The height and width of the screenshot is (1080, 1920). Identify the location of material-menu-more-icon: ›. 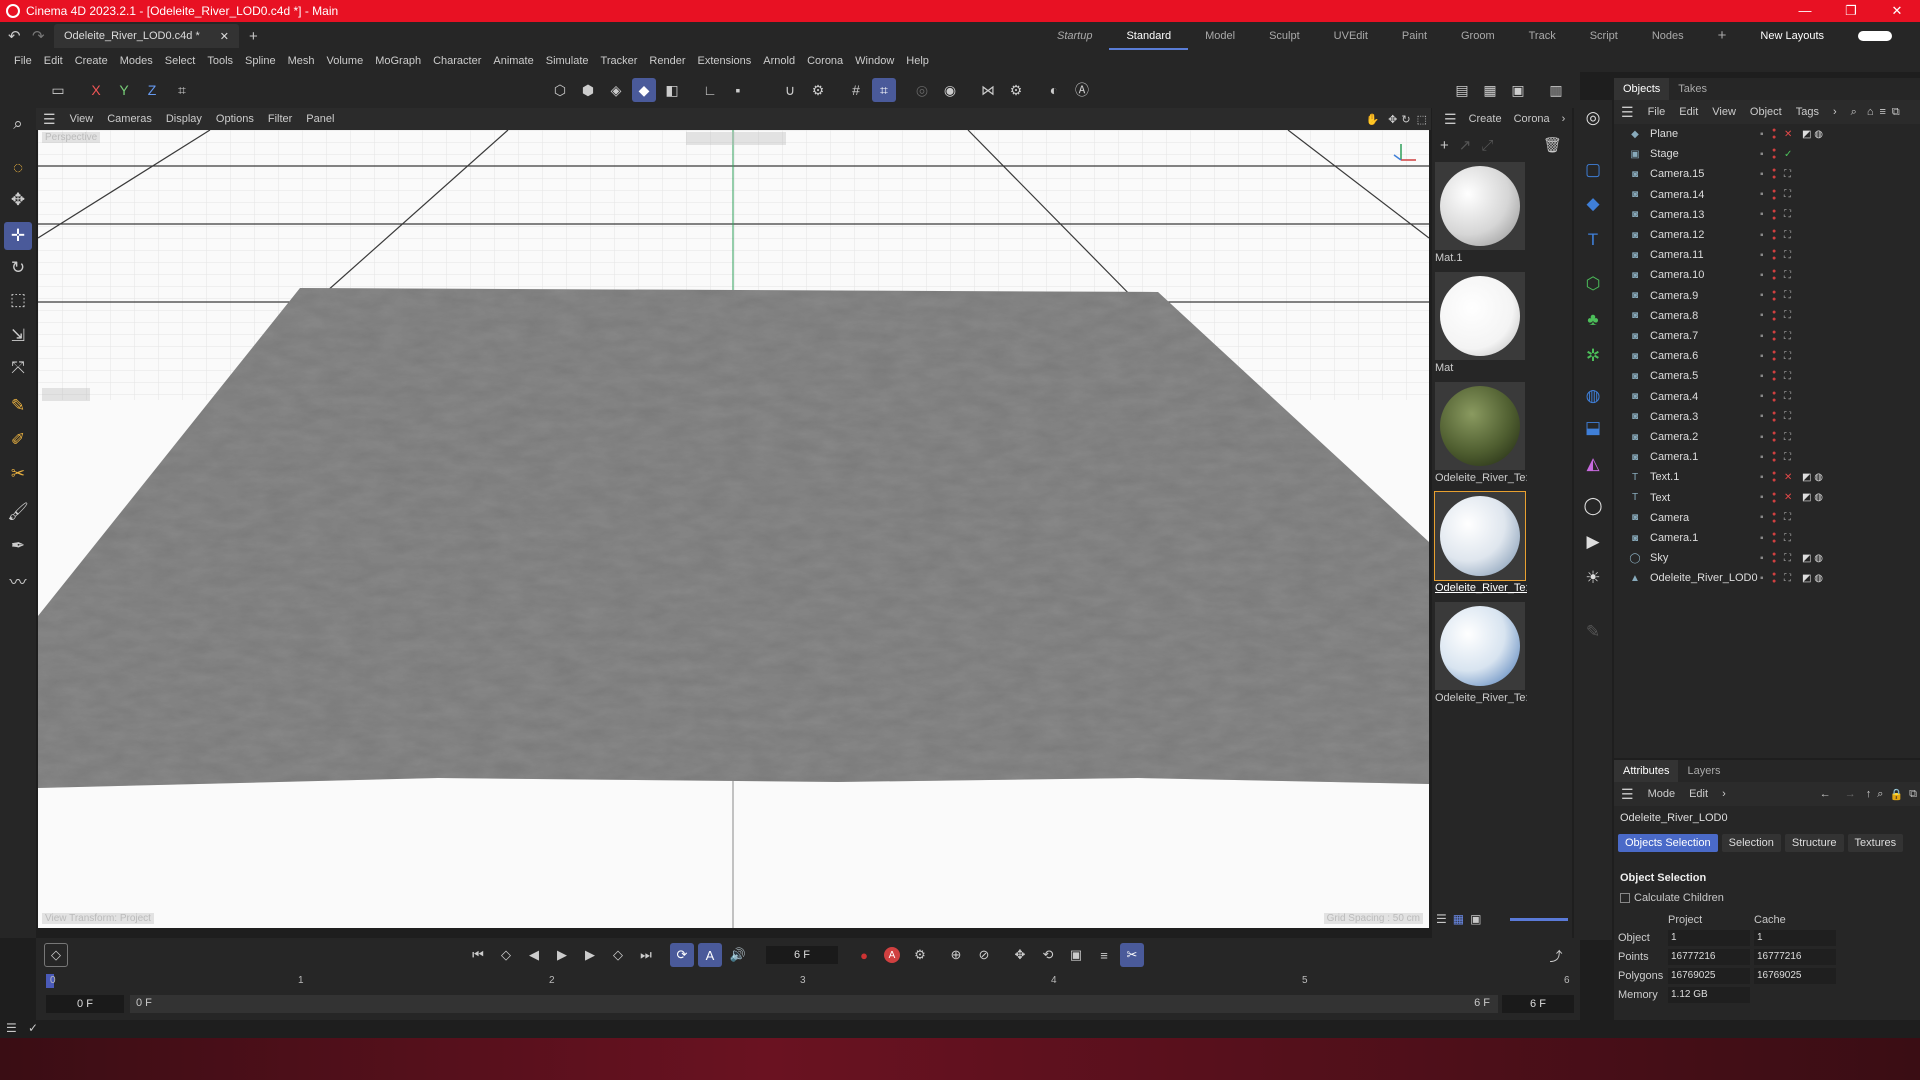
(1564, 119).